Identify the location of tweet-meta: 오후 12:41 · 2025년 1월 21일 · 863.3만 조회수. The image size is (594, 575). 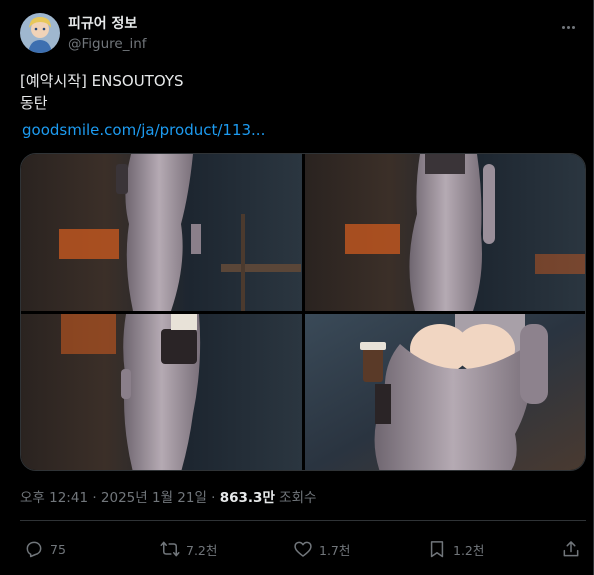
(168, 498).